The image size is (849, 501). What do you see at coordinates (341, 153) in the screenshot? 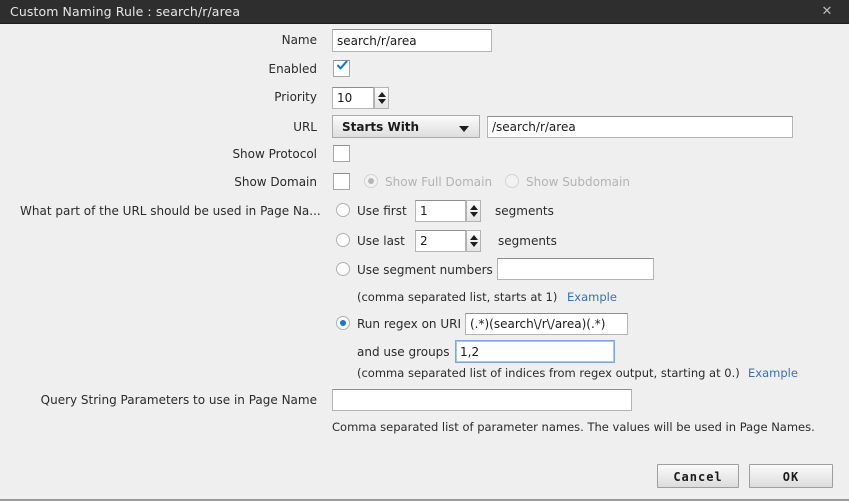
I see `show-protocol-checkbox` at bounding box center [341, 153].